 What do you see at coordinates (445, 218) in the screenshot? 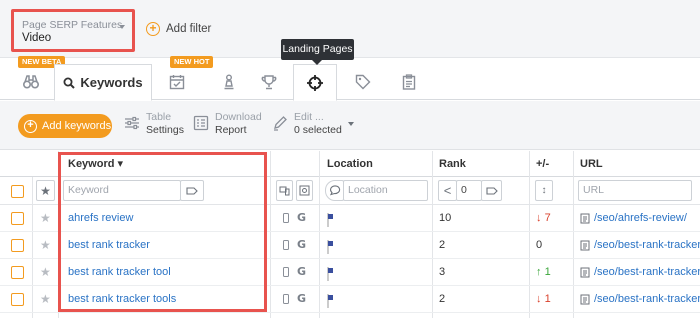
I see `rank-value: 10` at bounding box center [445, 218].